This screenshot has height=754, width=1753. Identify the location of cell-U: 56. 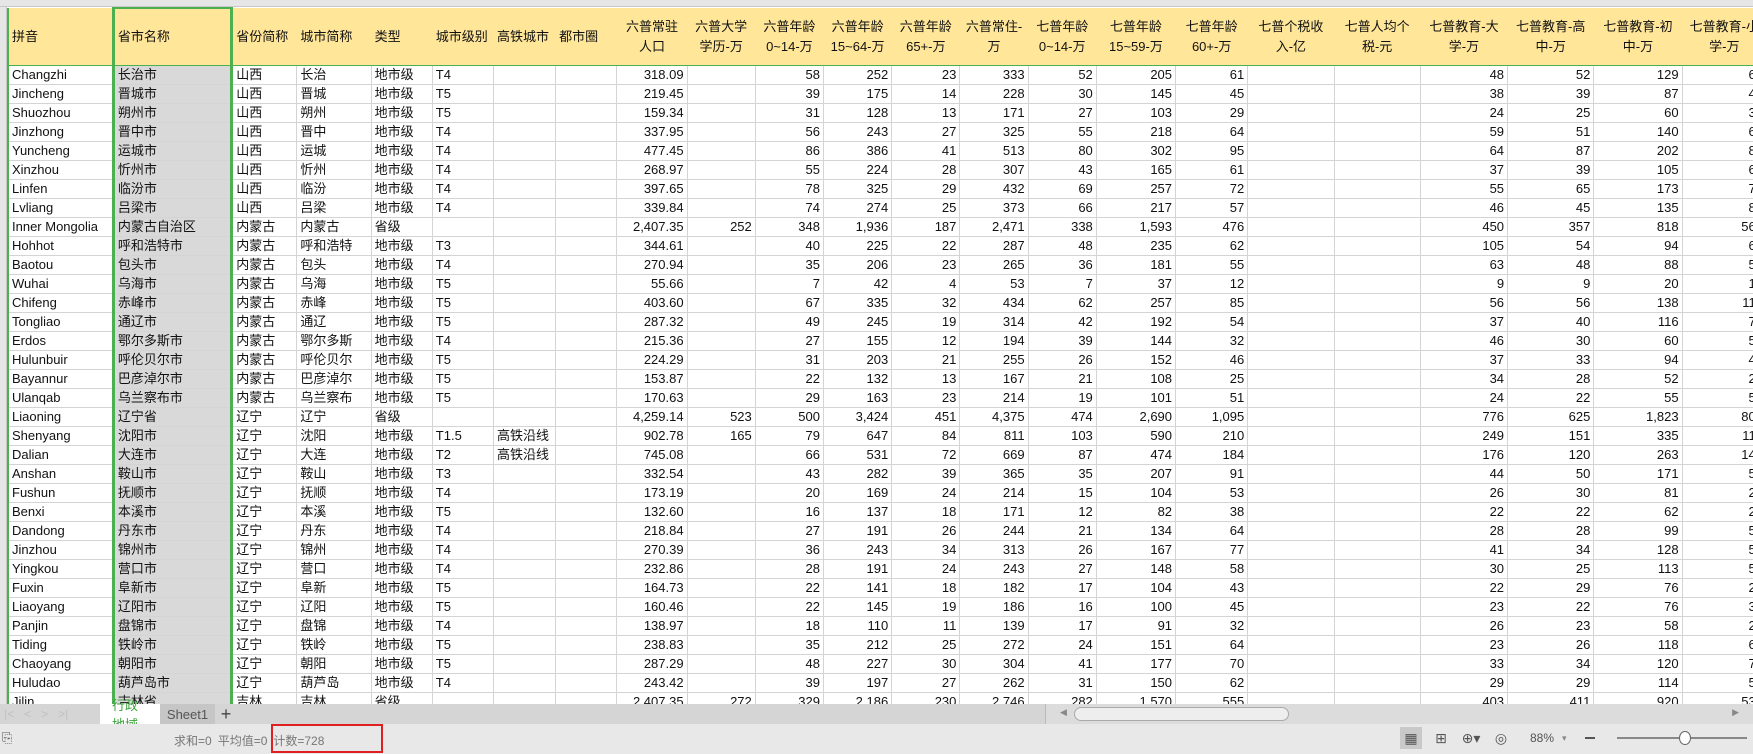
(1464, 302).